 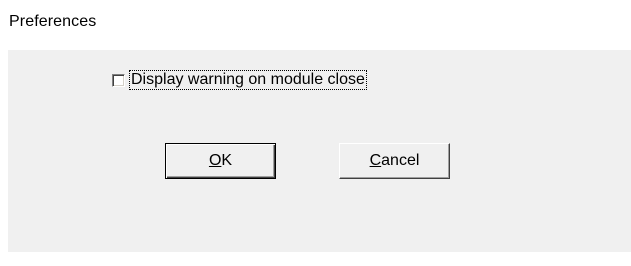 I want to click on ok-button-mnemonic: O, so click(x=215, y=160).